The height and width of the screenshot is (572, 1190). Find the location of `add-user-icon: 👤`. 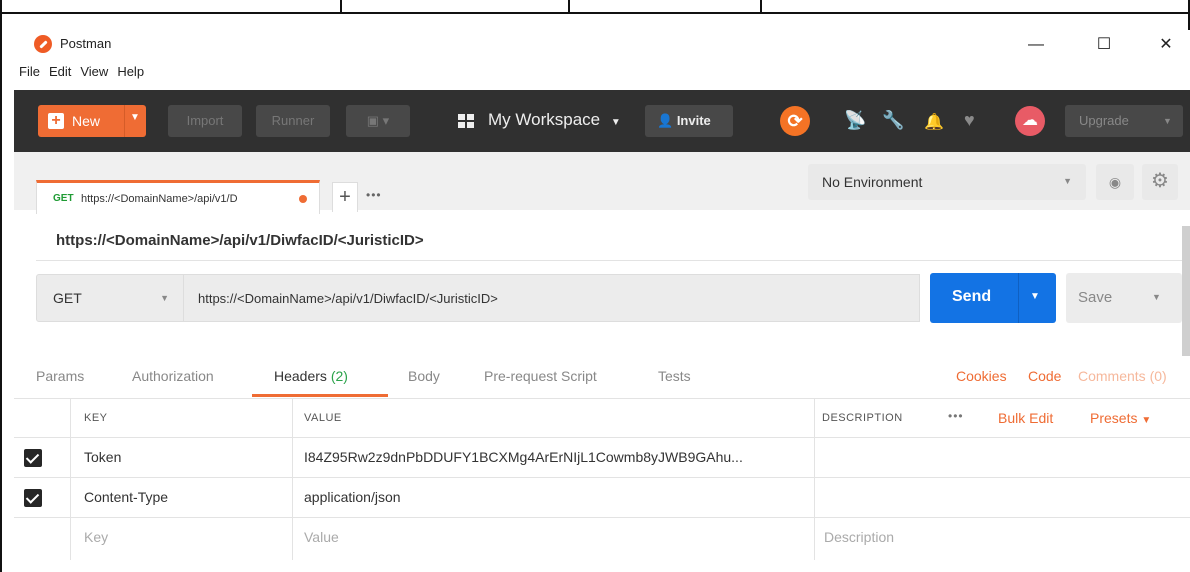

add-user-icon: 👤 is located at coordinates (665, 120).